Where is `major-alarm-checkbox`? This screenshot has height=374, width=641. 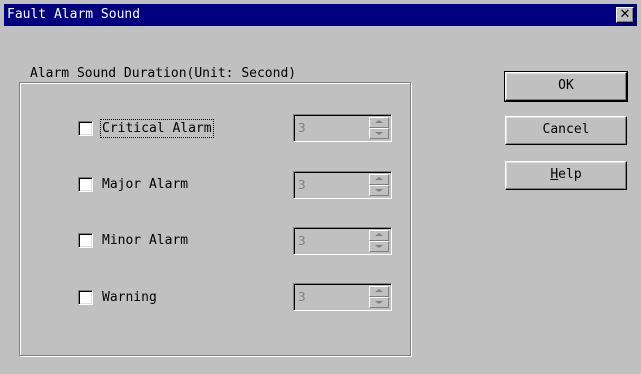
major-alarm-checkbox is located at coordinates (85, 184).